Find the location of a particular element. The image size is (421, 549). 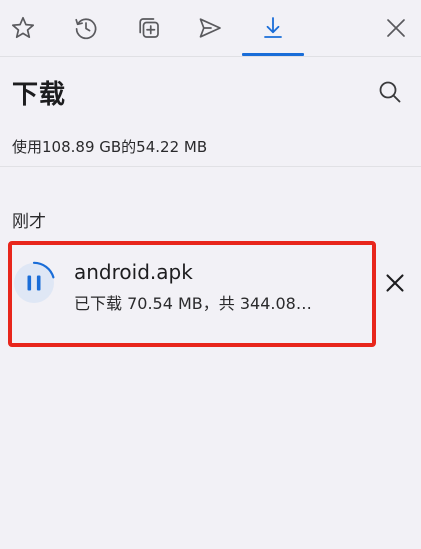

favorites-button is located at coordinates (23, 28).